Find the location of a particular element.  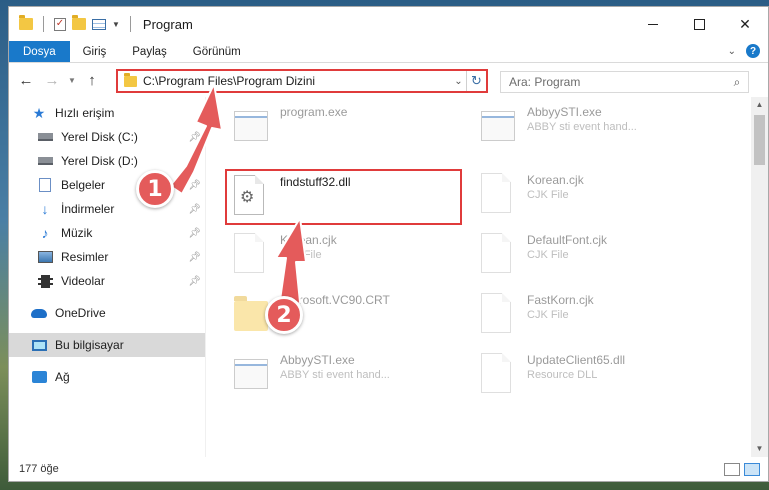

callout-badge-2: 2 is located at coordinates (284, 315).